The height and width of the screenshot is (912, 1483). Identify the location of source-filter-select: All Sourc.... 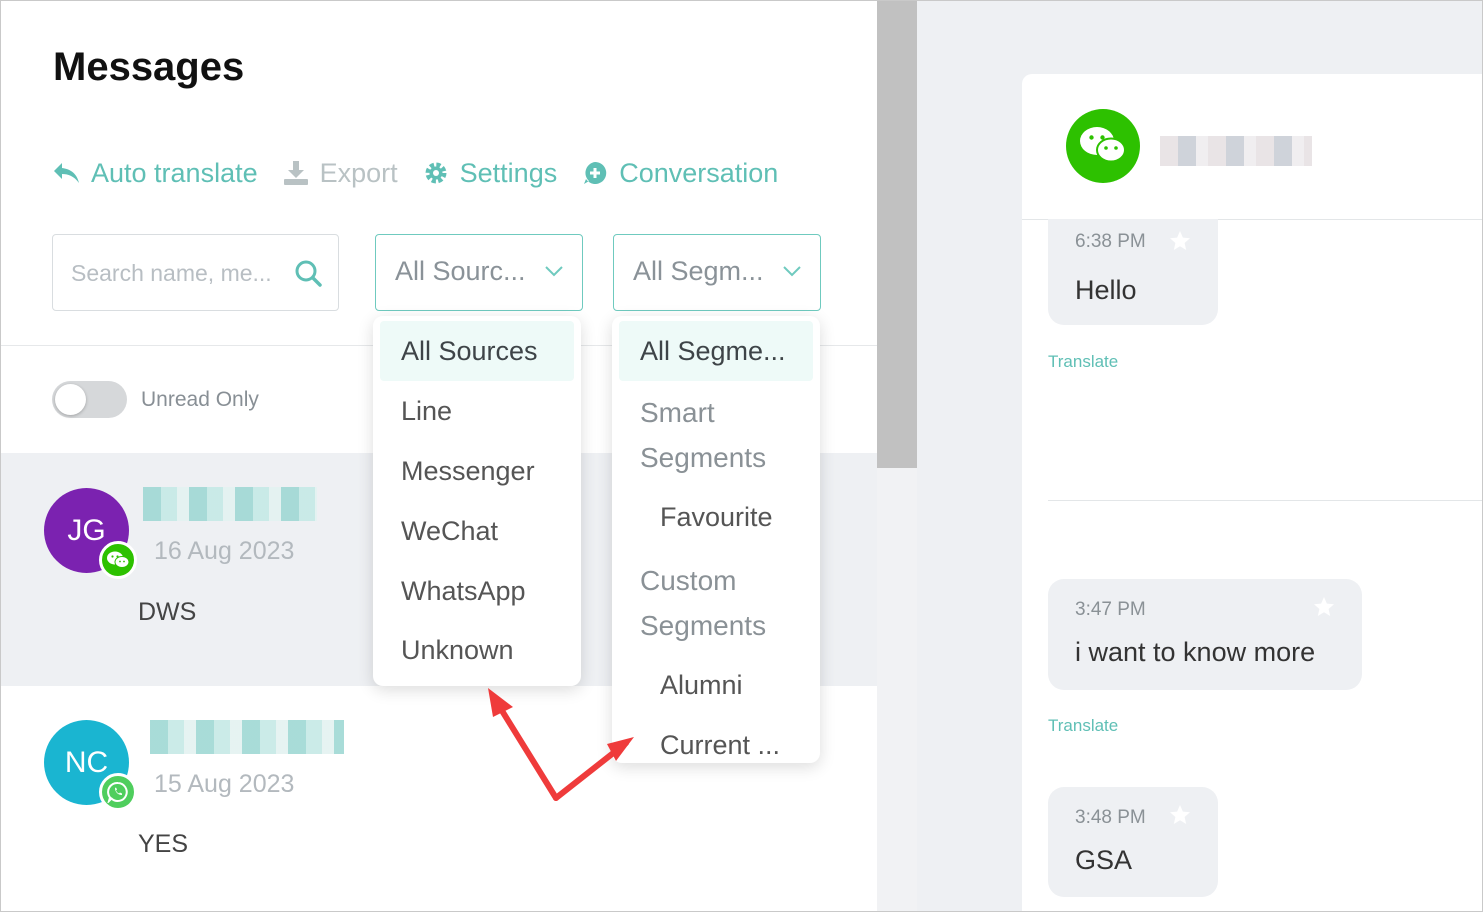
(479, 272).